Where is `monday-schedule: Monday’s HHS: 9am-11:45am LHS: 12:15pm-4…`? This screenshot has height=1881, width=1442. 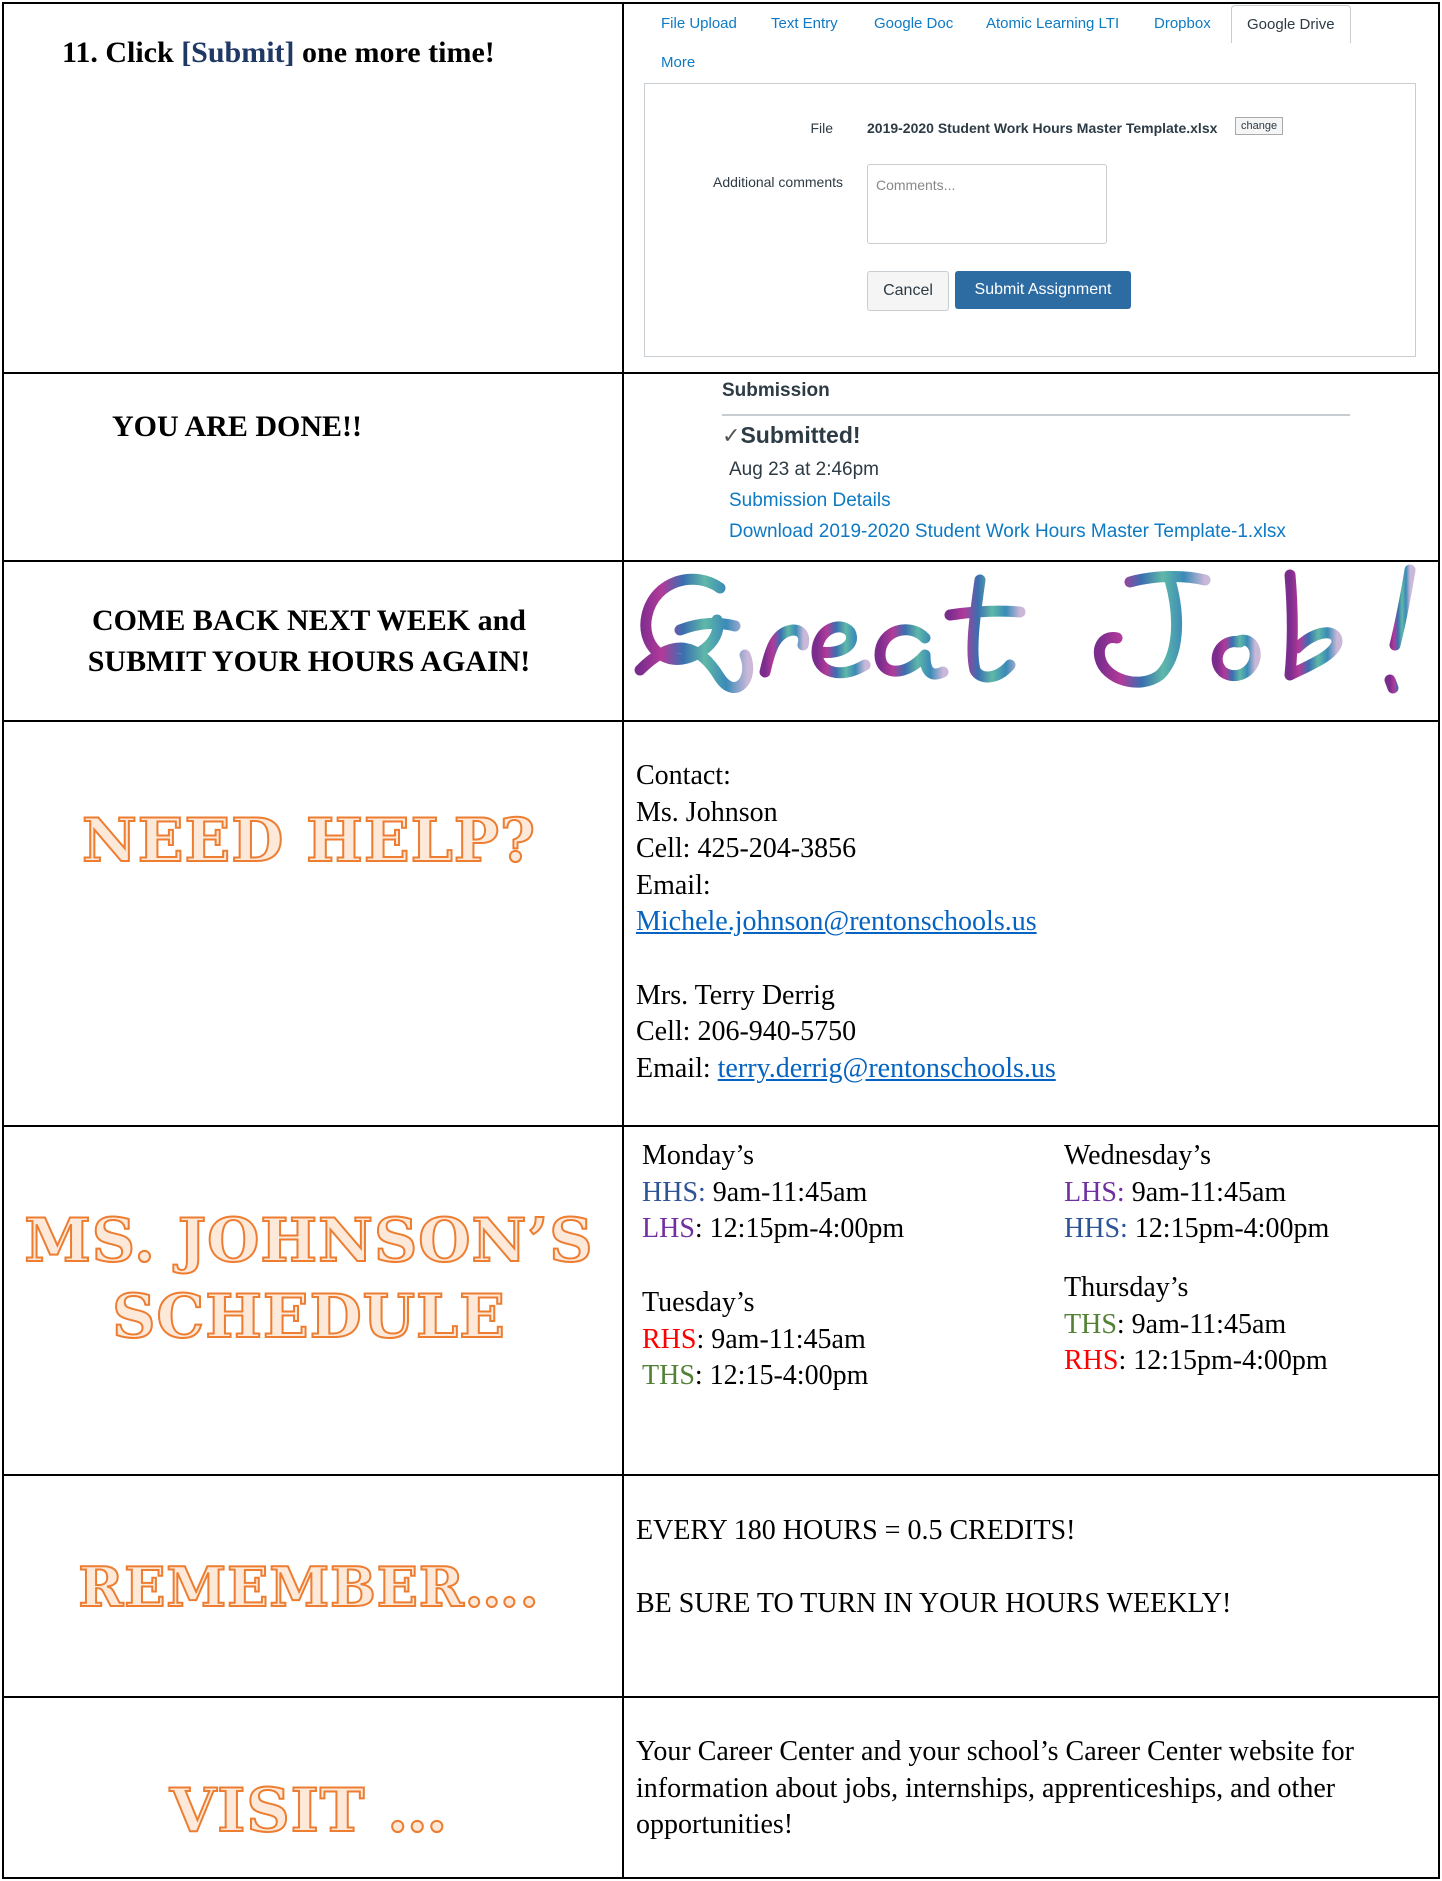
monday-schedule: Monday’s HHS: 9am-11:45am LHS: 12:15pm-4… is located at coordinates (773, 1193).